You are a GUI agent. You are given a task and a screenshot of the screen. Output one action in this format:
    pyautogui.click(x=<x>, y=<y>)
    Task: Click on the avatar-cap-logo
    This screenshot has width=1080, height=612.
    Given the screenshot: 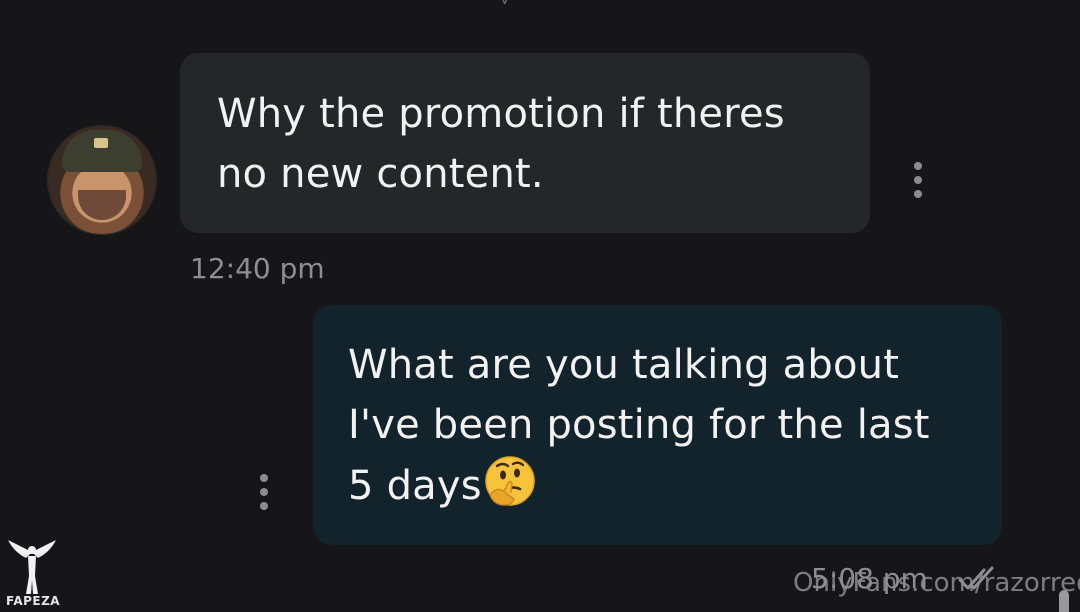 What is the action you would take?
    pyautogui.click(x=101, y=143)
    